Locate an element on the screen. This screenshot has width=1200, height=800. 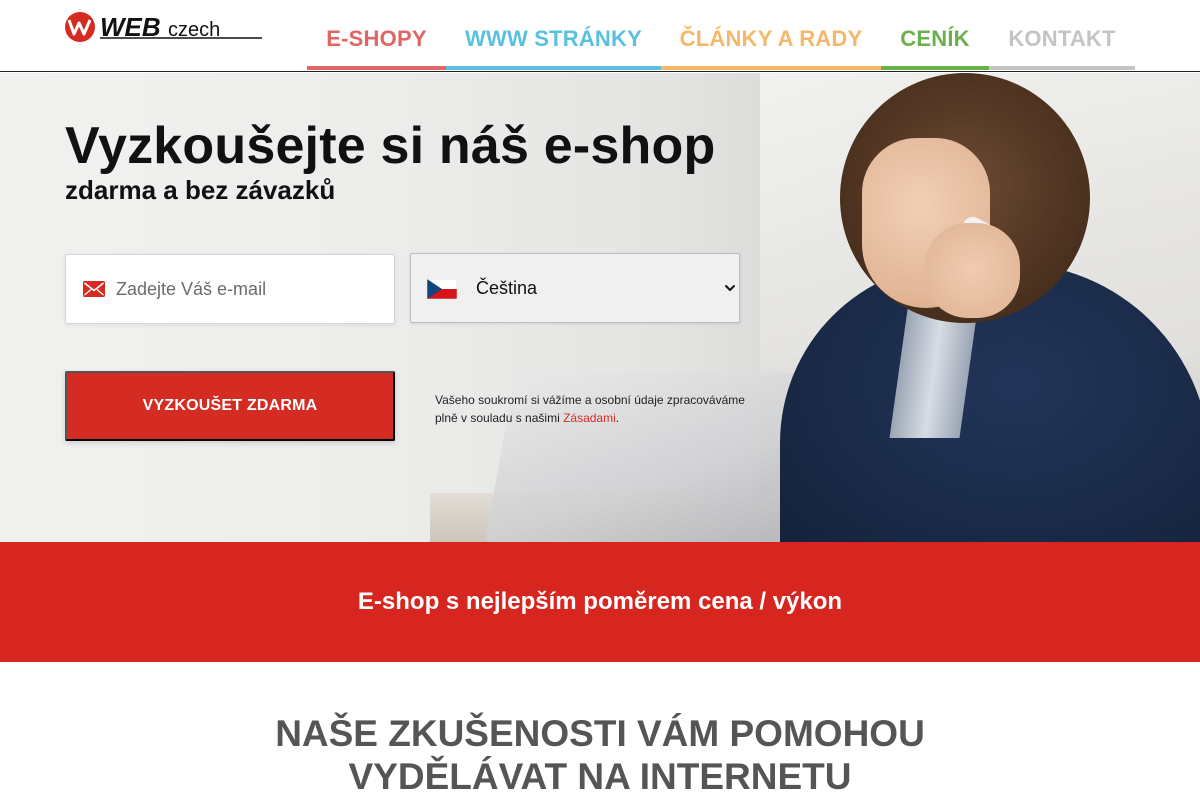
try-free-button: VYZKOUŠET ZDARMA is located at coordinates (230, 406).